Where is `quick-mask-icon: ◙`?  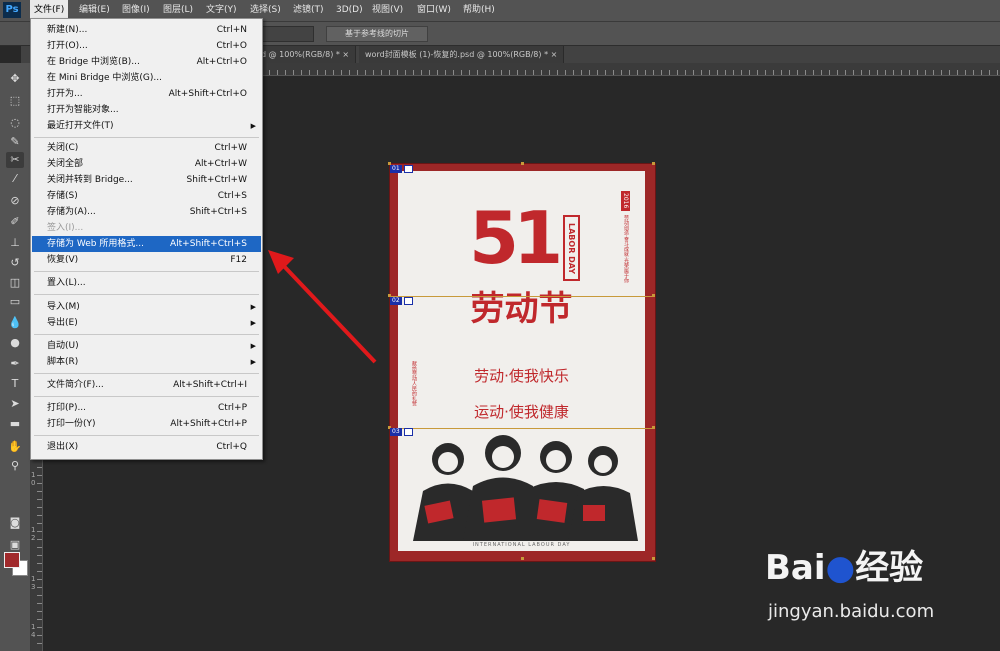
quick-mask-icon: ◙ is located at coordinates (15, 523).